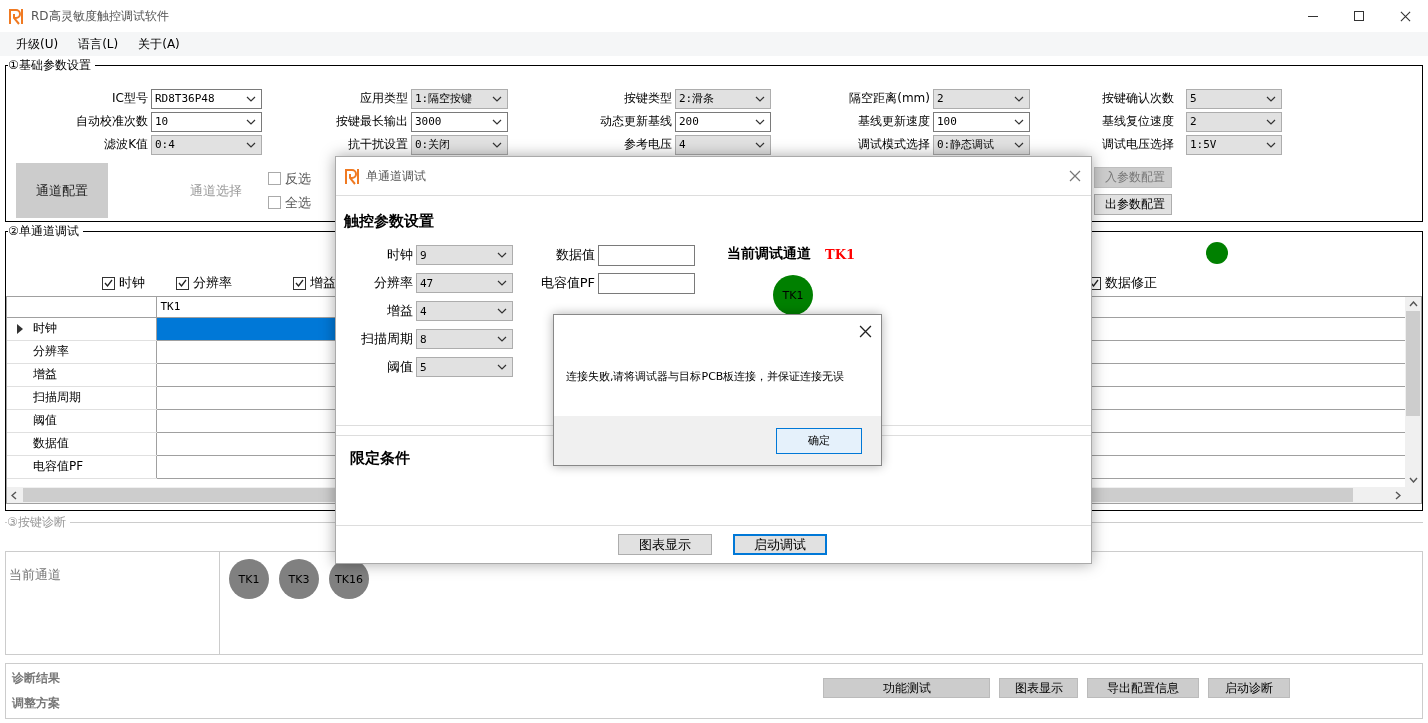 The width and height of the screenshot is (1428, 723). Describe the element at coordinates (234, 283) in the screenshot. I see `column-checkbox: 分辨率` at that location.